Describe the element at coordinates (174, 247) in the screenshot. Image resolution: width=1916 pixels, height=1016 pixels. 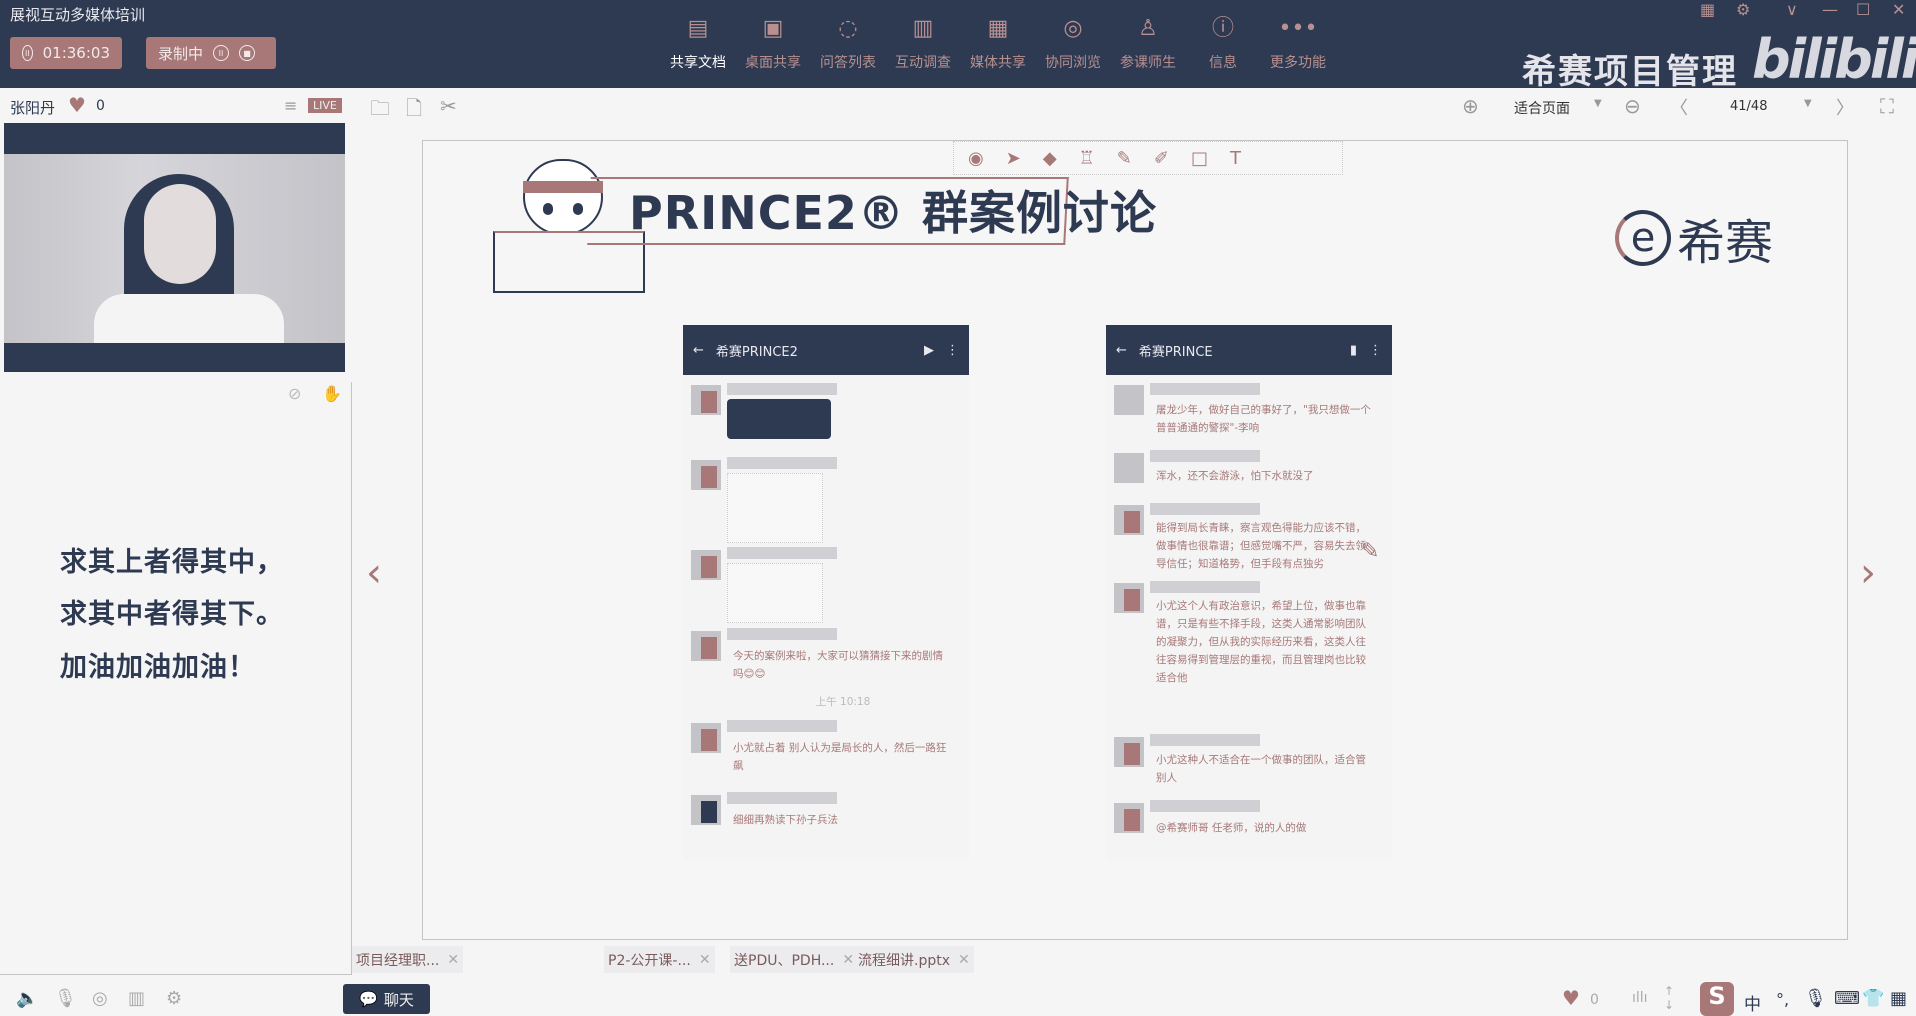
I see `presenter-video` at that location.